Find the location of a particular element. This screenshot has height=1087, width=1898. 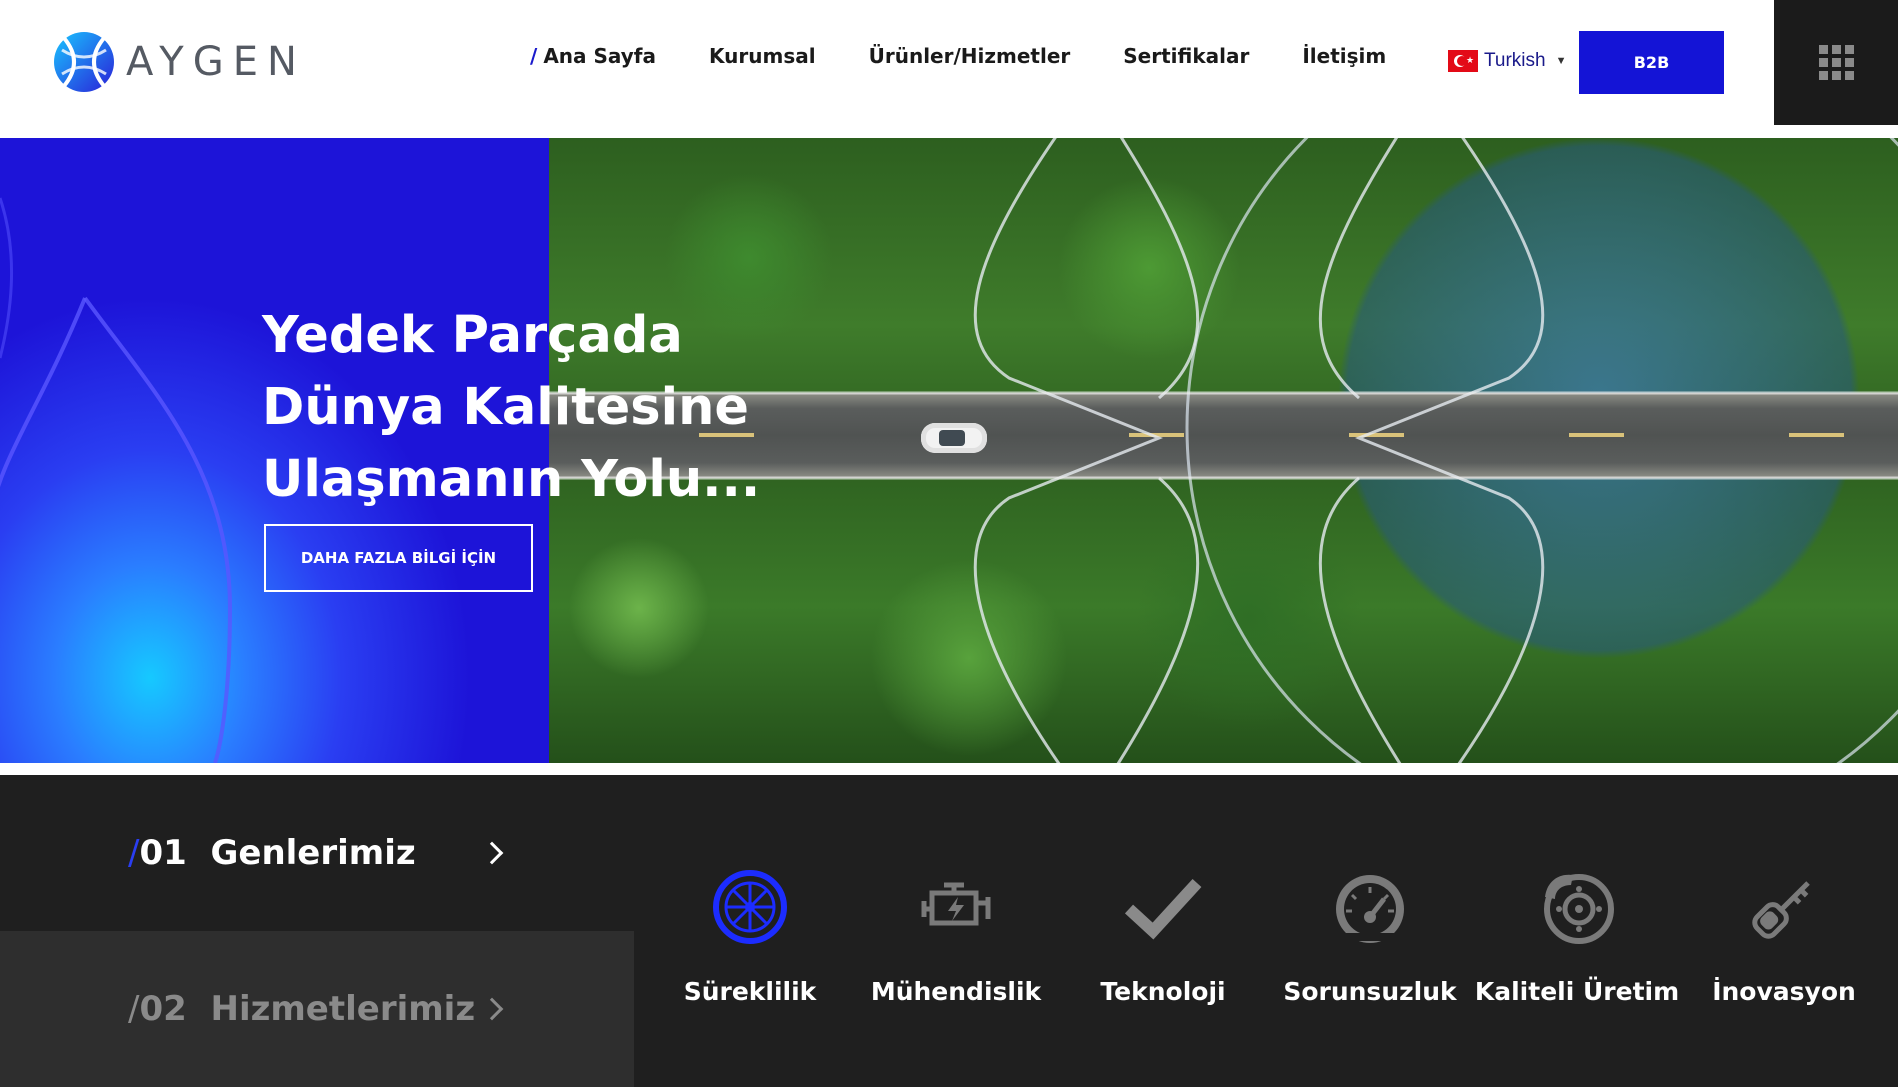

nav-item-ana-sayfa: / Ana Sayfa is located at coordinates (593, 56).